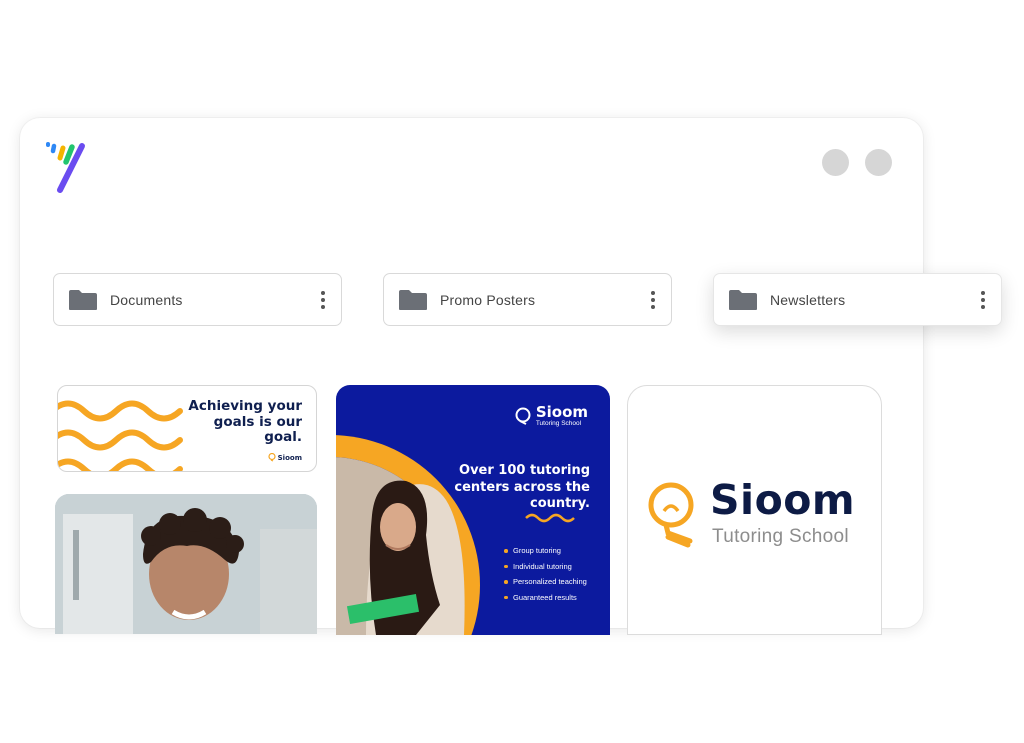 The height and width of the screenshot is (743, 1024). What do you see at coordinates (545, 598) in the screenshot?
I see `poster-bullet: Guaranteed results` at bounding box center [545, 598].